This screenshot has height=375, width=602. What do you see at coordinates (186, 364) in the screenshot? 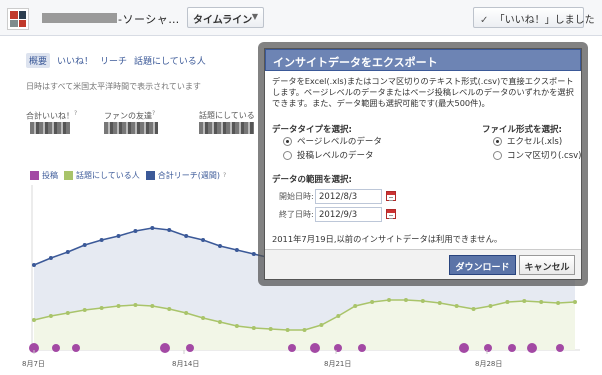
I see `x-tick-label: 8月14日` at bounding box center [186, 364].